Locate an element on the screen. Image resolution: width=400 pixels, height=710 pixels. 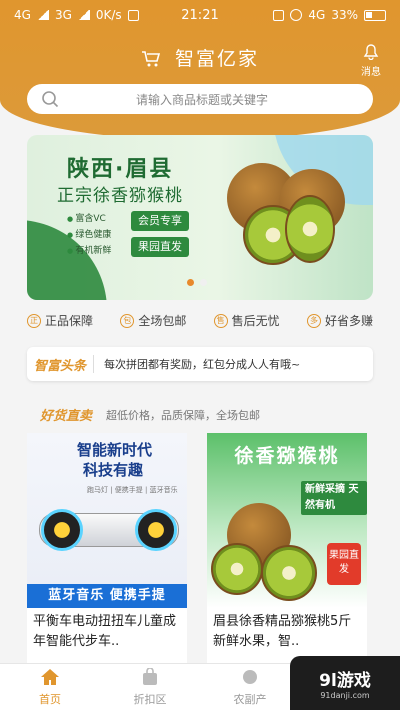
banner-tag-orchard: 果园直发 is located at coordinates (160, 247).